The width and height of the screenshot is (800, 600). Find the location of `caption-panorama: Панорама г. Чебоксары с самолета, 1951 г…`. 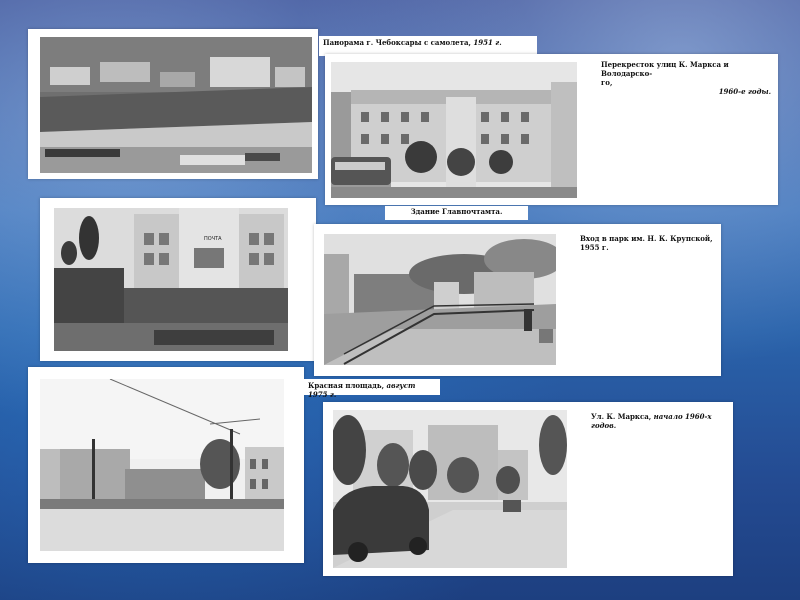

caption-panorama: Панорама г. Чебоксары с самолета, 1951 г… is located at coordinates (428, 46).